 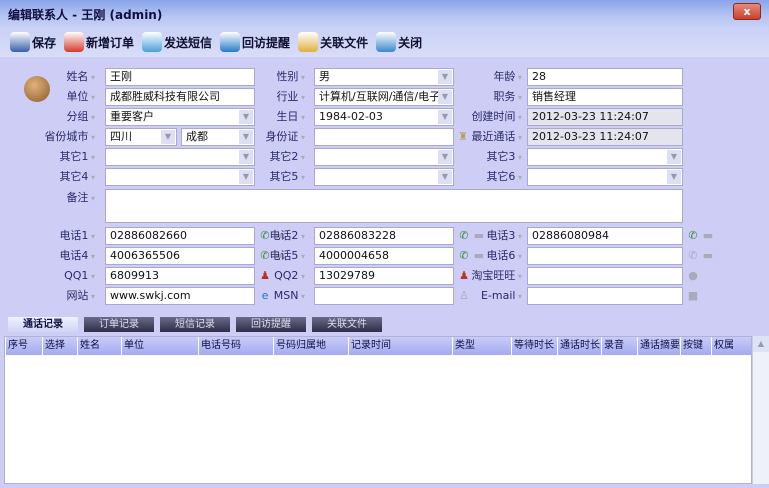 What do you see at coordinates (695, 346) in the screenshot?
I see `column-header: 按键` at bounding box center [695, 346].